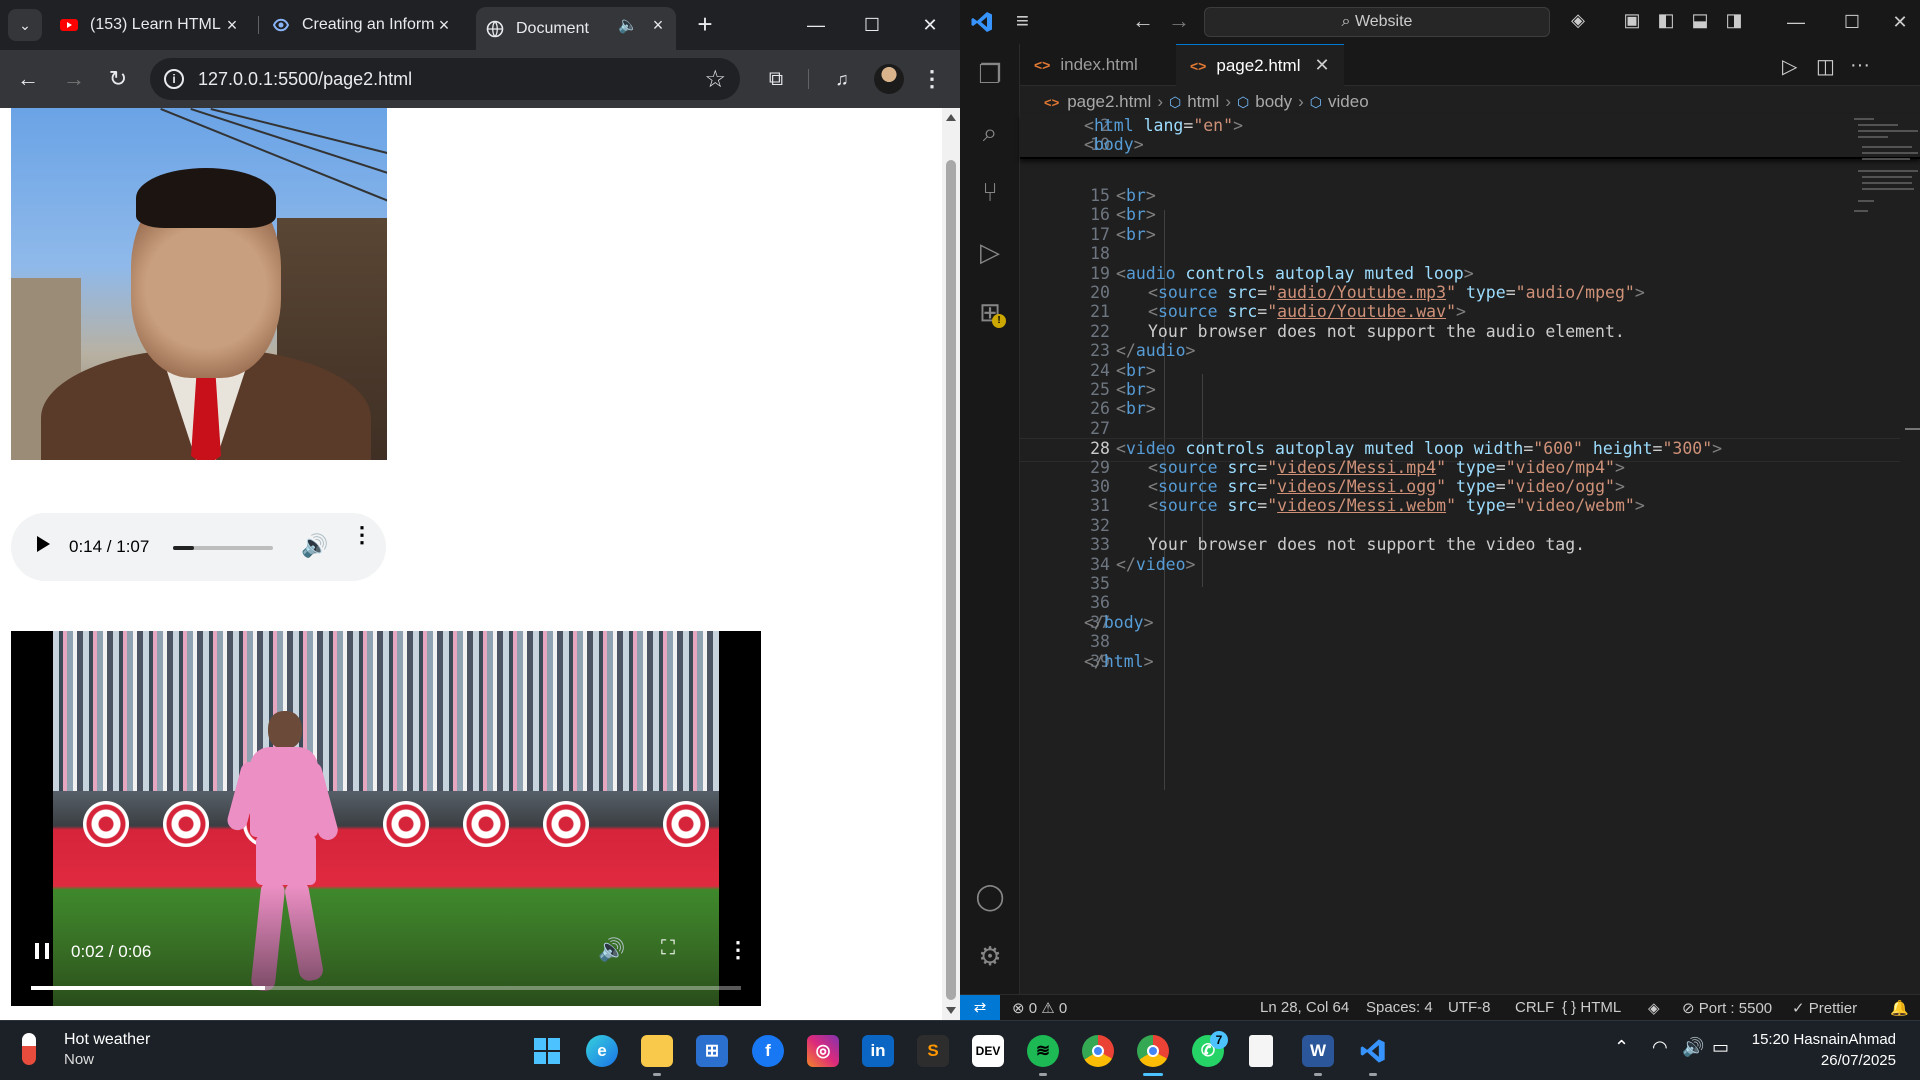 Image resolution: width=1920 pixels, height=1080 pixels. I want to click on play-icon, so click(43, 544).